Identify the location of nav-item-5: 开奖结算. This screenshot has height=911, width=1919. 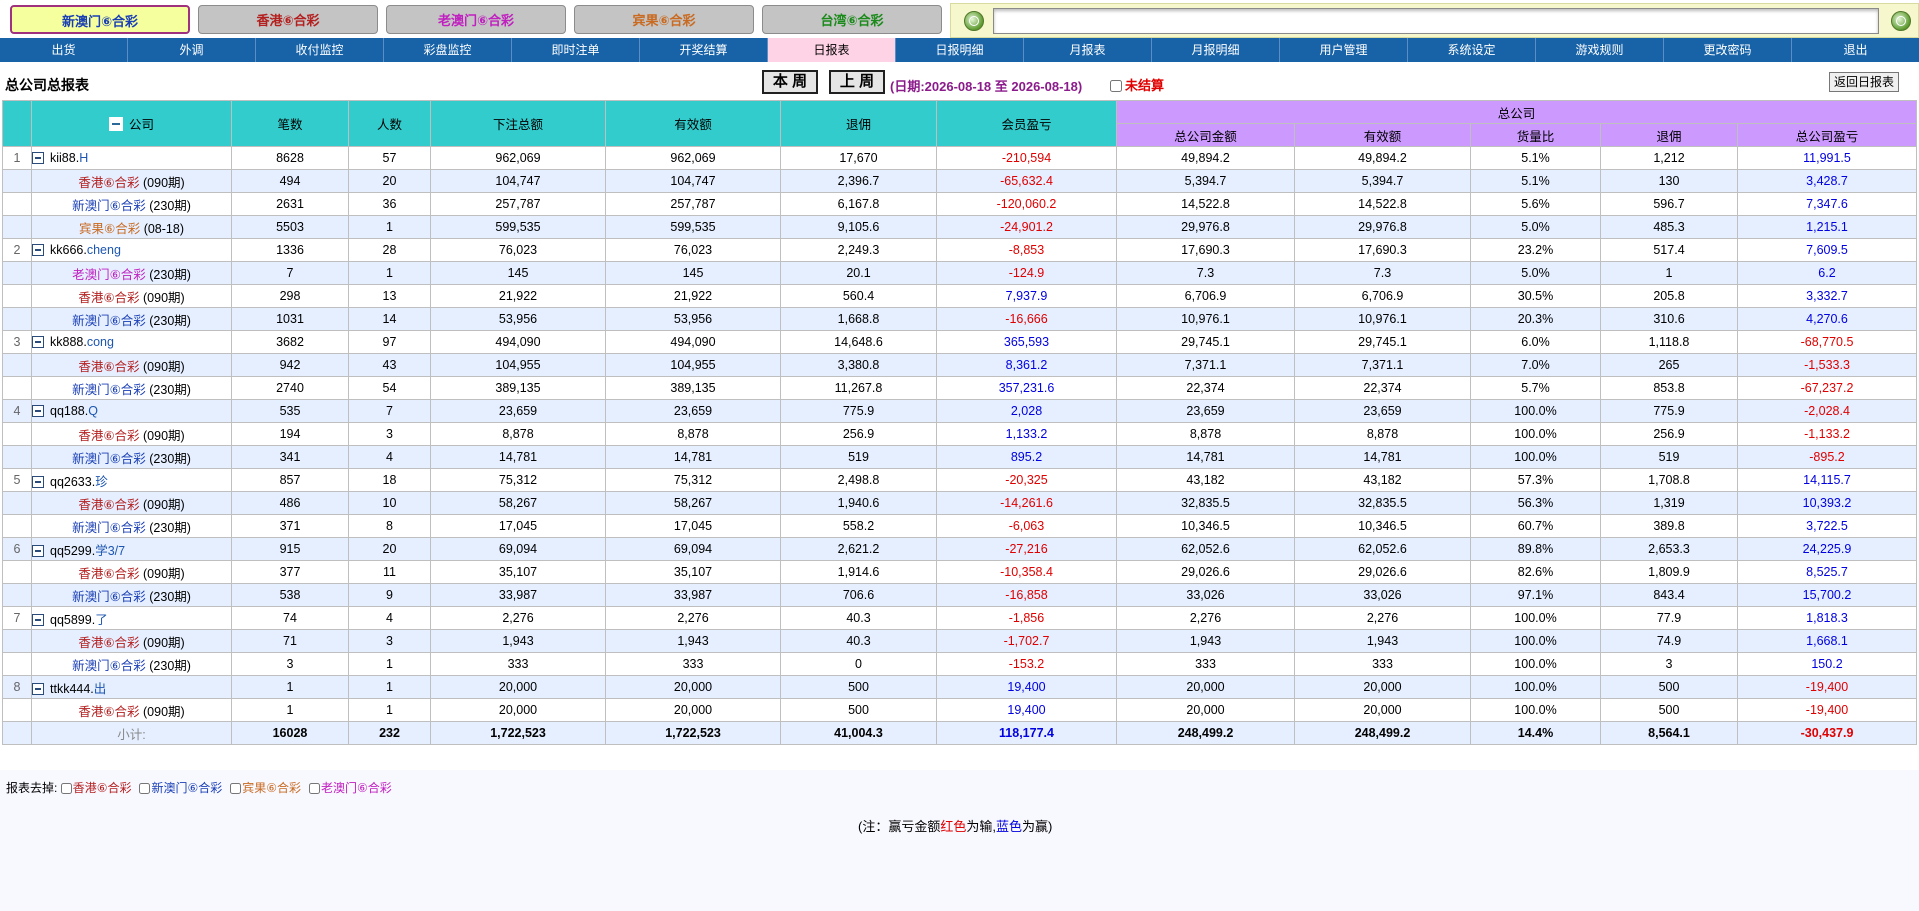
(704, 50).